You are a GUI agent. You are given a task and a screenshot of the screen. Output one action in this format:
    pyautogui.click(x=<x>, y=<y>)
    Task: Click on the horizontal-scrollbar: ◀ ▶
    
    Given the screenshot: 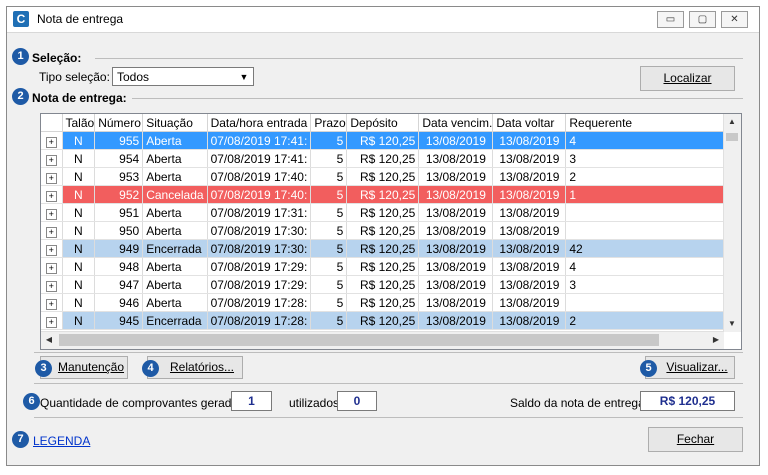 What is the action you would take?
    pyautogui.click(x=382, y=340)
    